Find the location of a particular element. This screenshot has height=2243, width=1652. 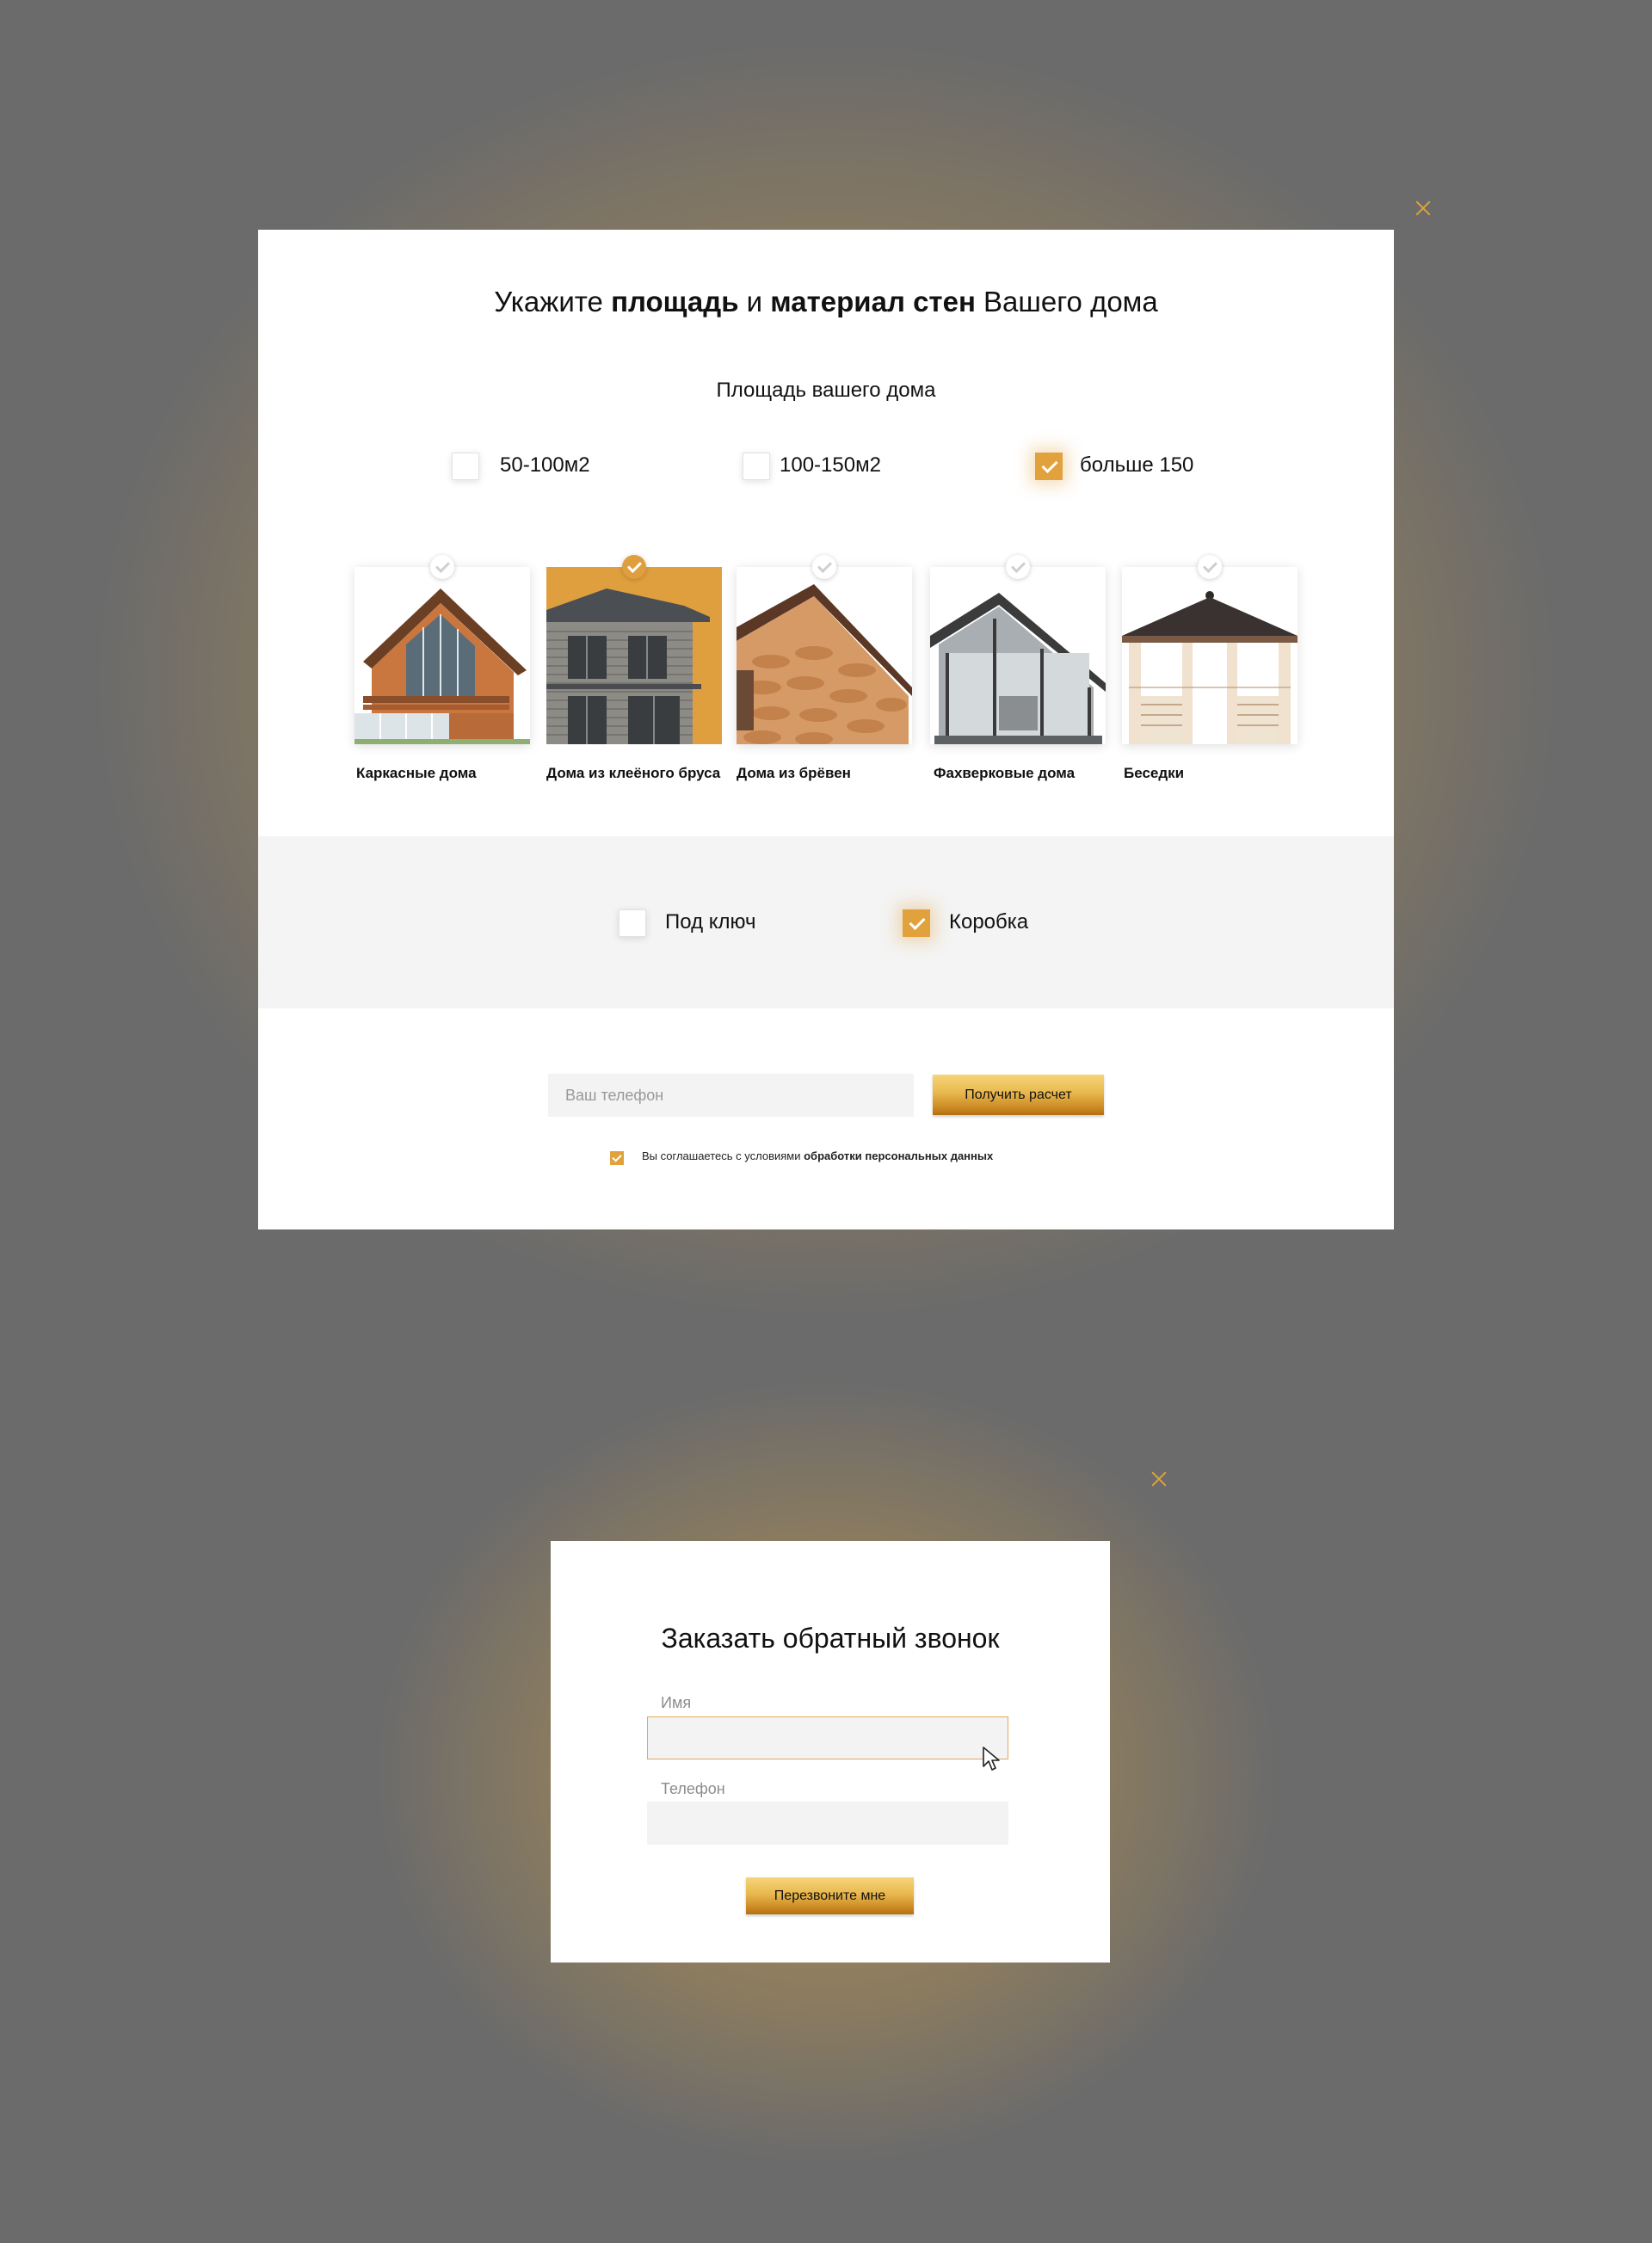

phone-label: Телефон is located at coordinates (693, 1788).